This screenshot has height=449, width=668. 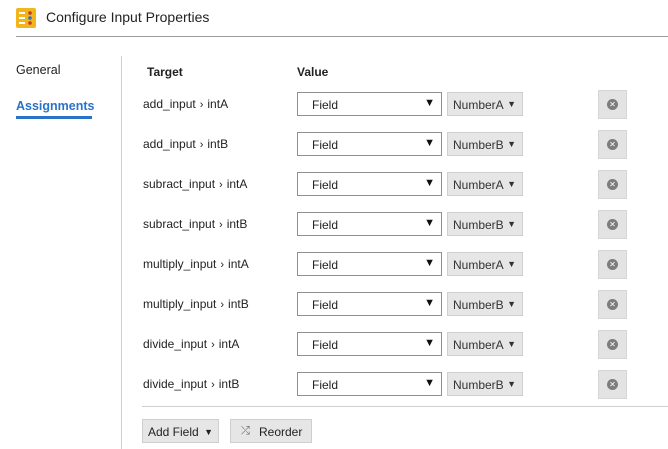 I want to click on assignment-row: add_input › intA Field ▼ NumberA ▼ ✕, so click(x=334, y=104).